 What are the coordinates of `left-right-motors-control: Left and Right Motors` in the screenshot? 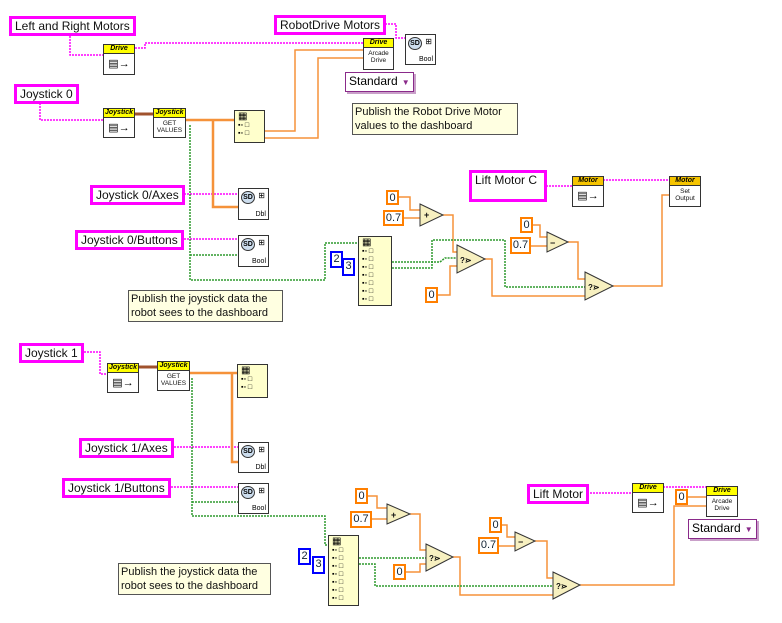 It's located at (72, 26).